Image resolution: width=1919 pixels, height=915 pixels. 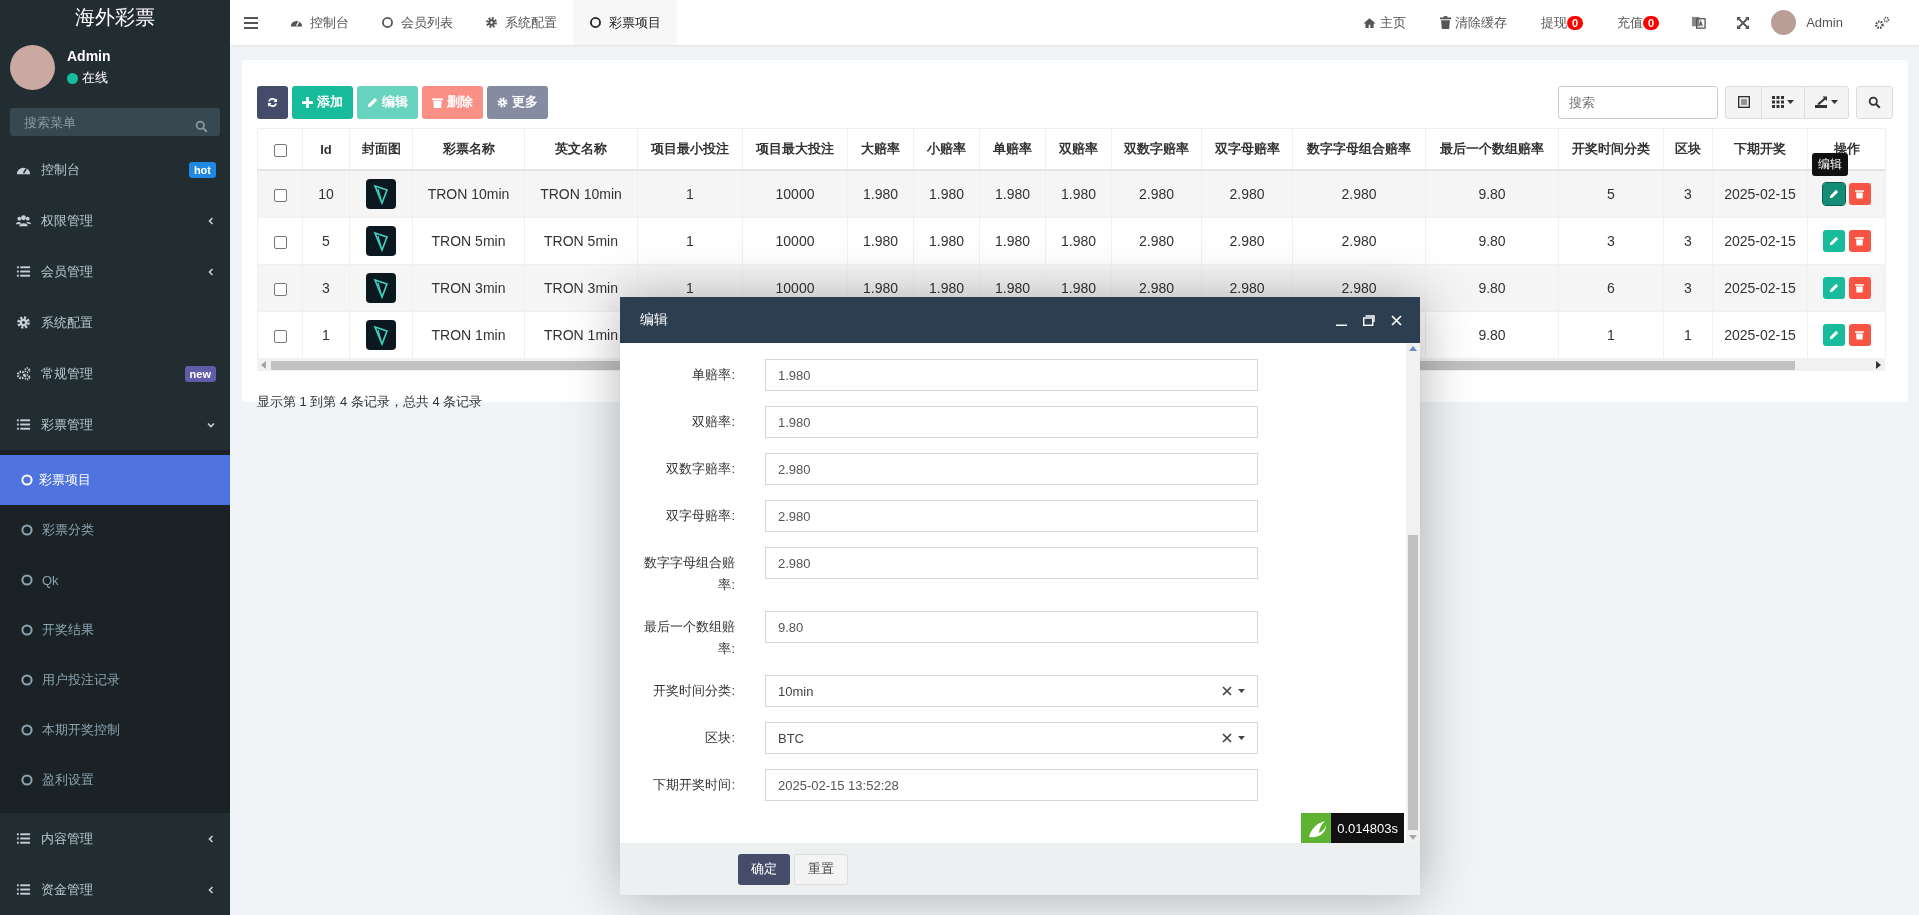 What do you see at coordinates (795, 148) in the screenshot?
I see `column-header: 项目最大投注` at bounding box center [795, 148].